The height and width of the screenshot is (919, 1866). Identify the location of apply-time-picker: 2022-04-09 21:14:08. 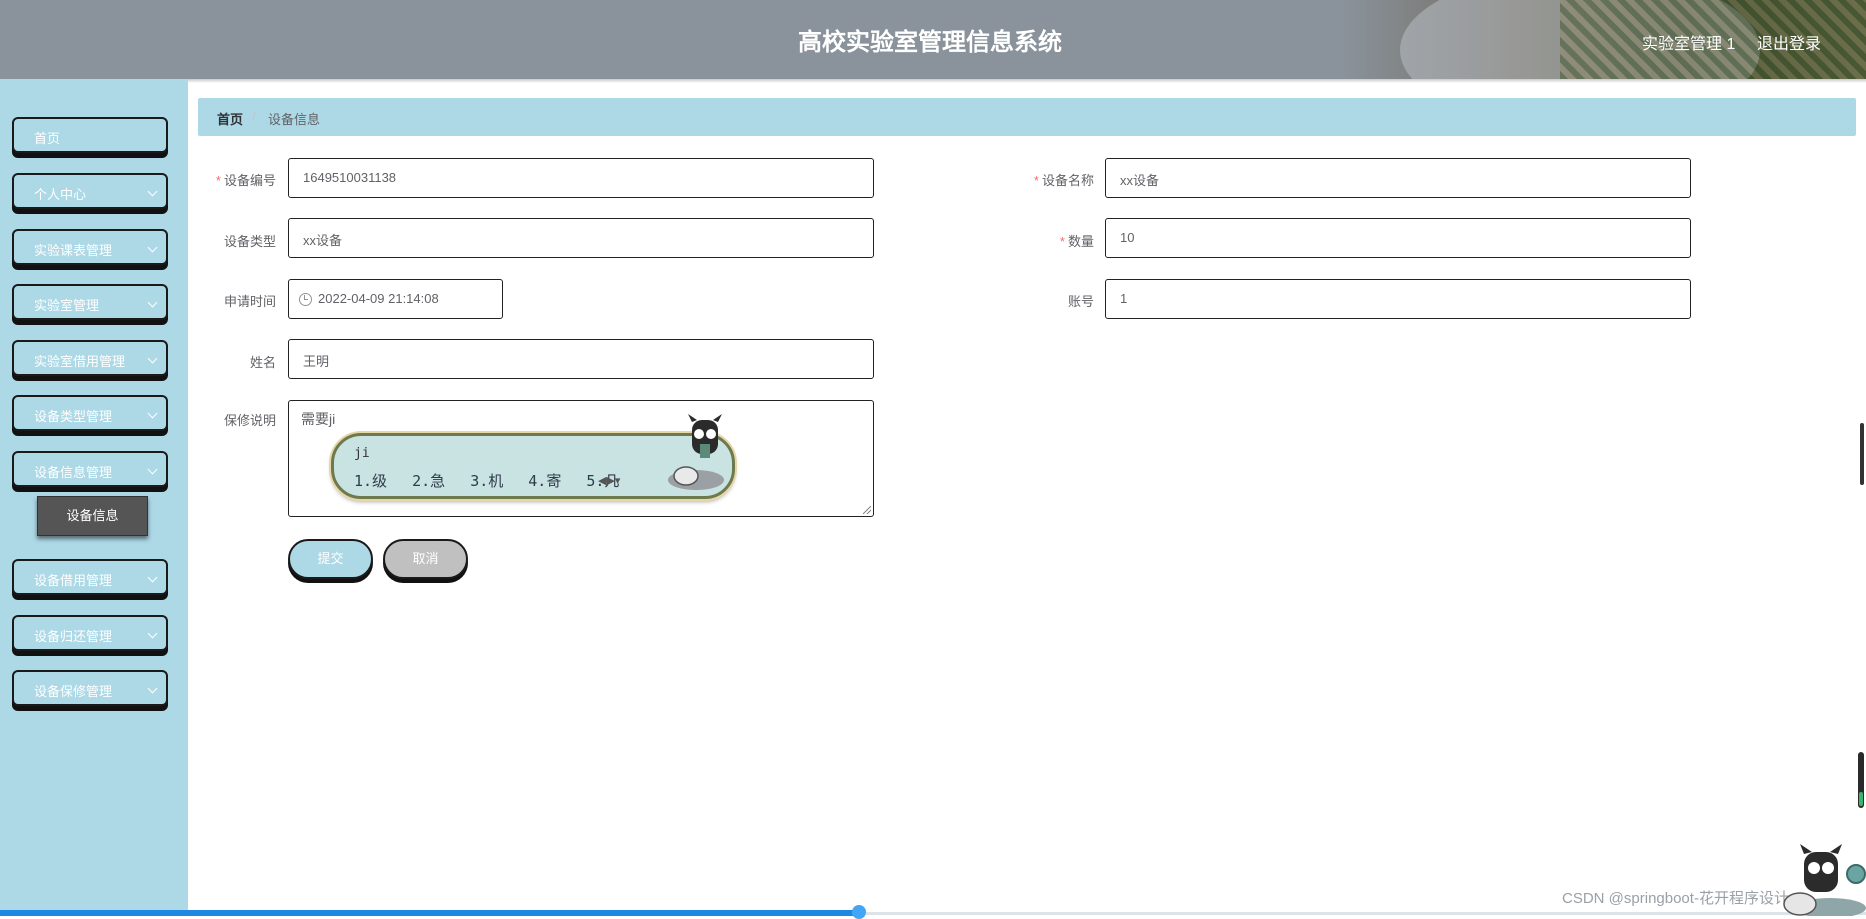
(395, 299).